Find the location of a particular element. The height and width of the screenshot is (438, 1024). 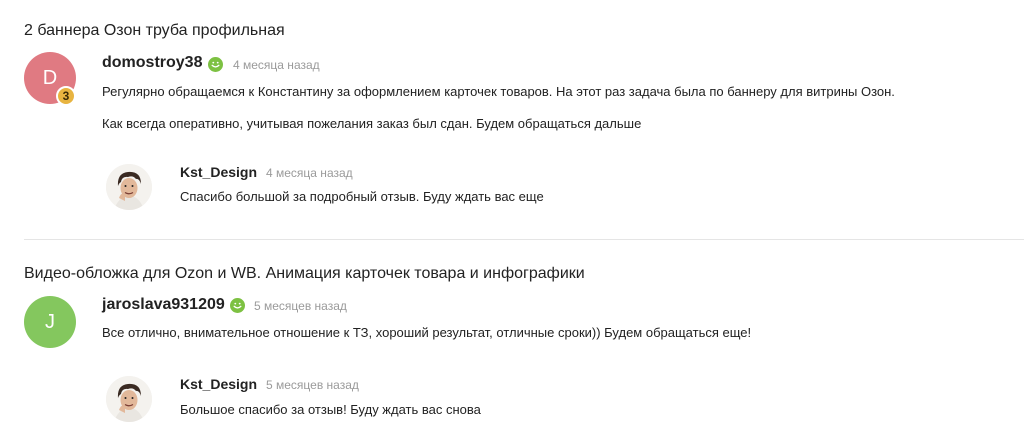

review-divider is located at coordinates (524, 239).